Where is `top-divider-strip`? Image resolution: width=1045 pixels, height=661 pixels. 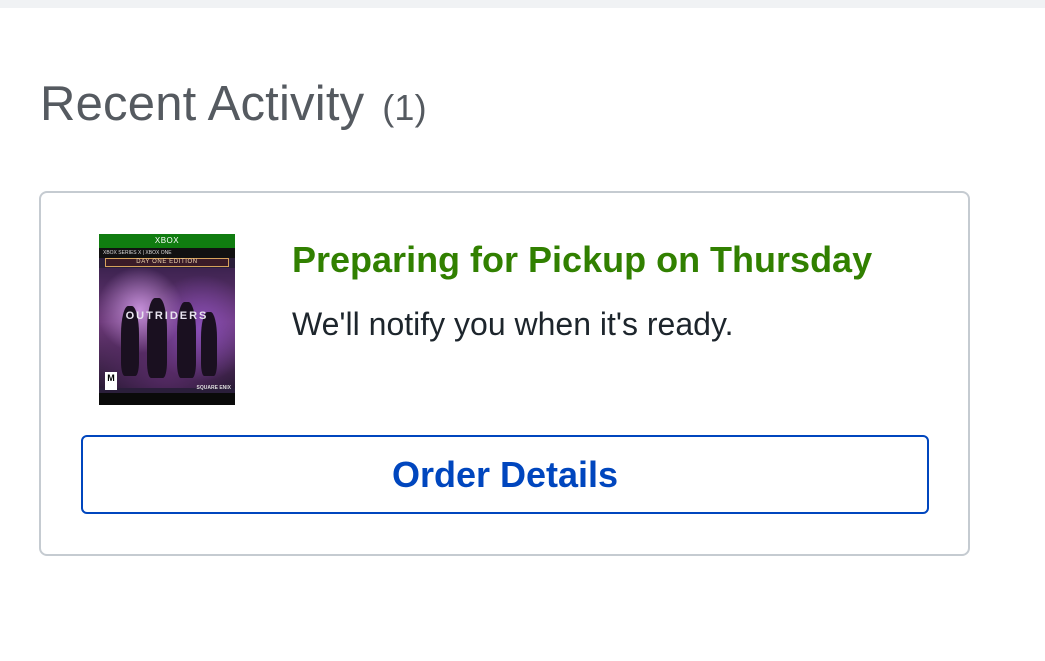 top-divider-strip is located at coordinates (522, 4).